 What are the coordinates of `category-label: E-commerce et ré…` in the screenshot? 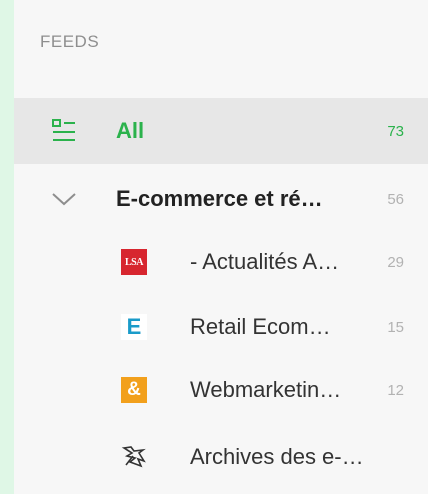 It's located at (219, 198).